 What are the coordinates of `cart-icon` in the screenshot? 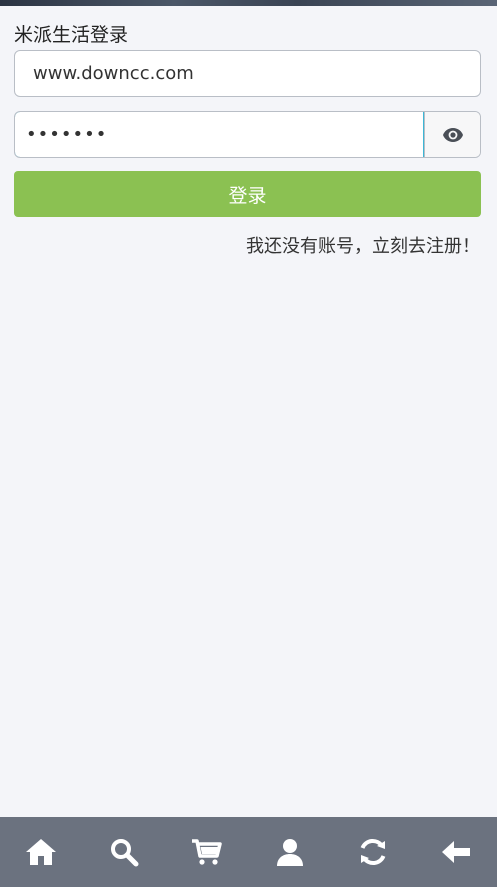 It's located at (207, 852).